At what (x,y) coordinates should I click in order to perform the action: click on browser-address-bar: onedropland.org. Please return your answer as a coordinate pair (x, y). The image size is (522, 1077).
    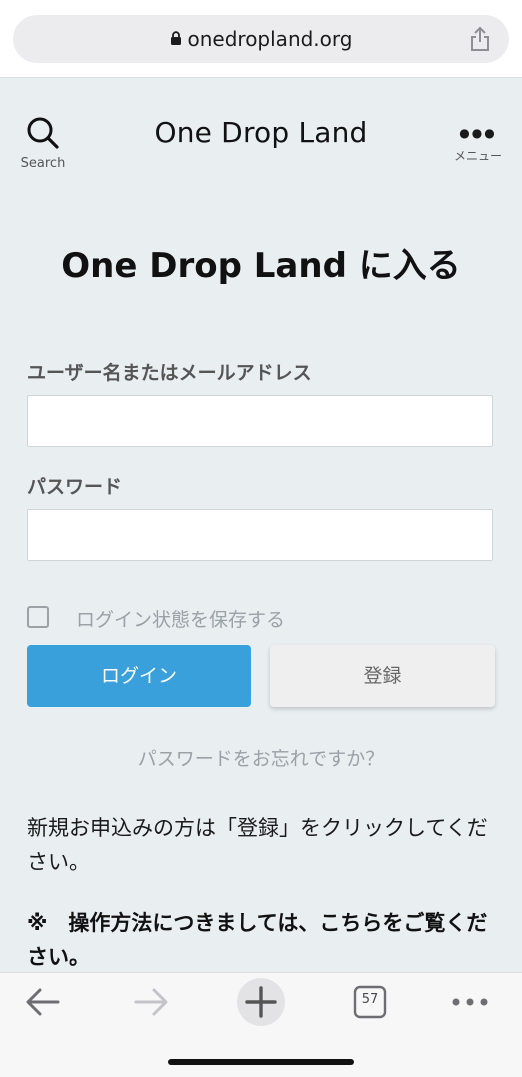
    Looking at the image, I should click on (261, 39).